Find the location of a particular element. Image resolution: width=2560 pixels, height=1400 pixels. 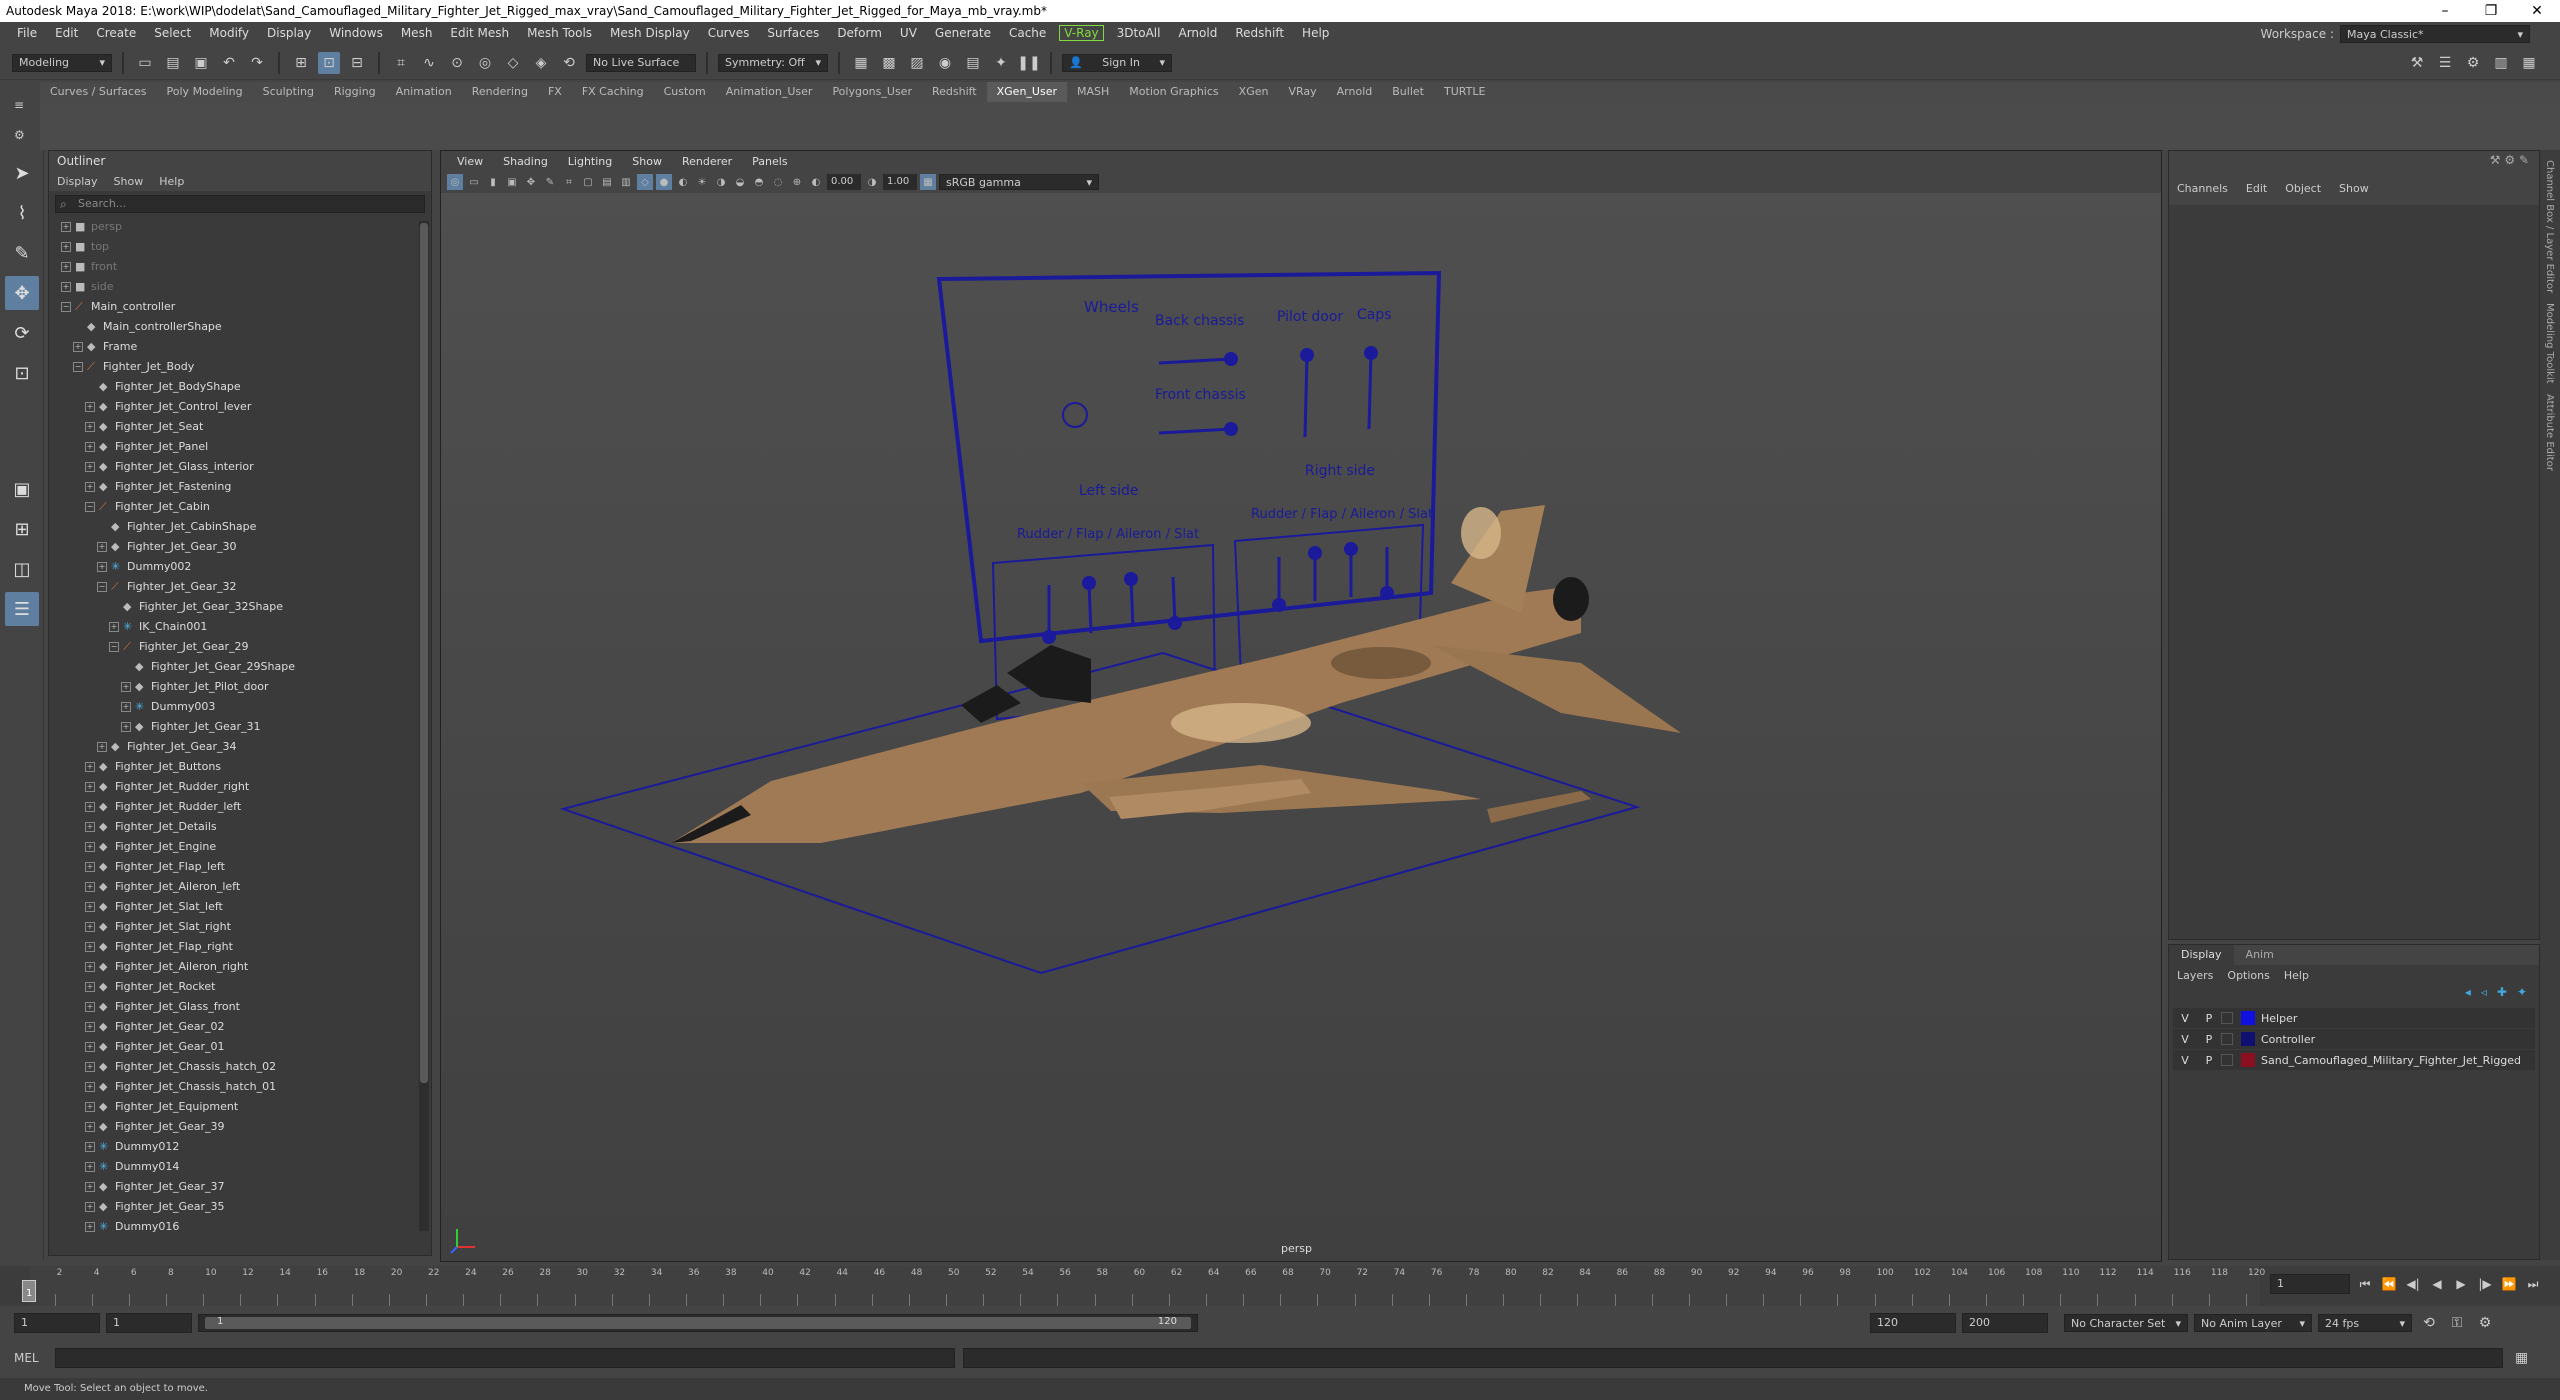

outliner-menu-display: Display is located at coordinates (77, 181).